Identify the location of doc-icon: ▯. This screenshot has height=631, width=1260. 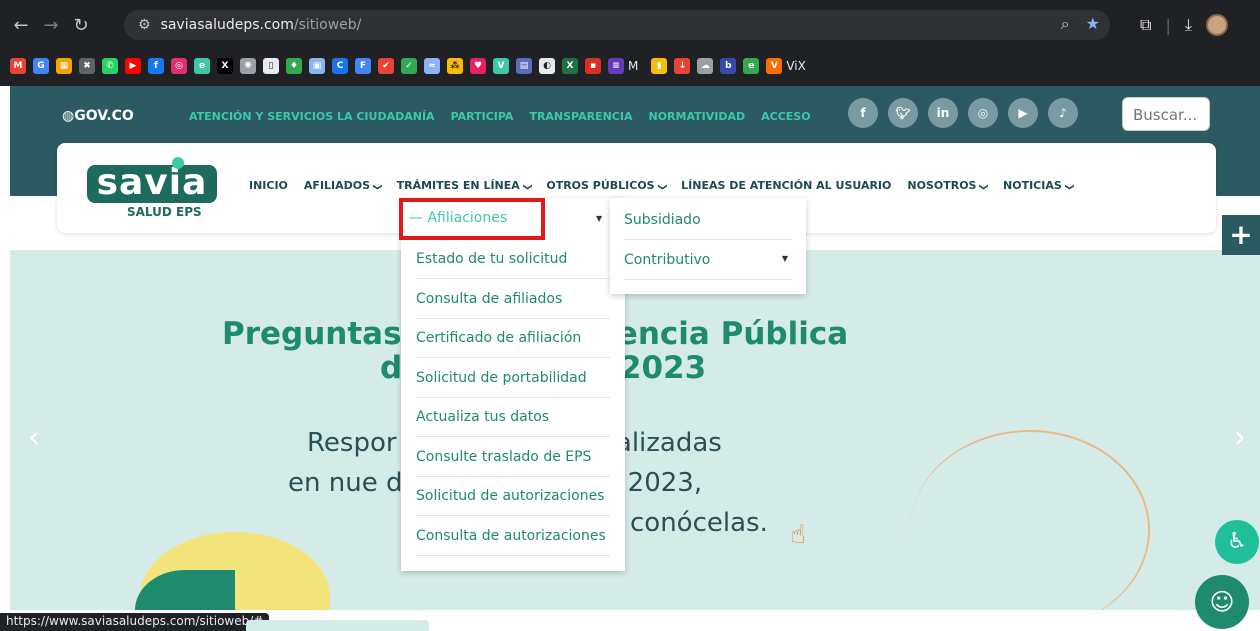
(271, 66).